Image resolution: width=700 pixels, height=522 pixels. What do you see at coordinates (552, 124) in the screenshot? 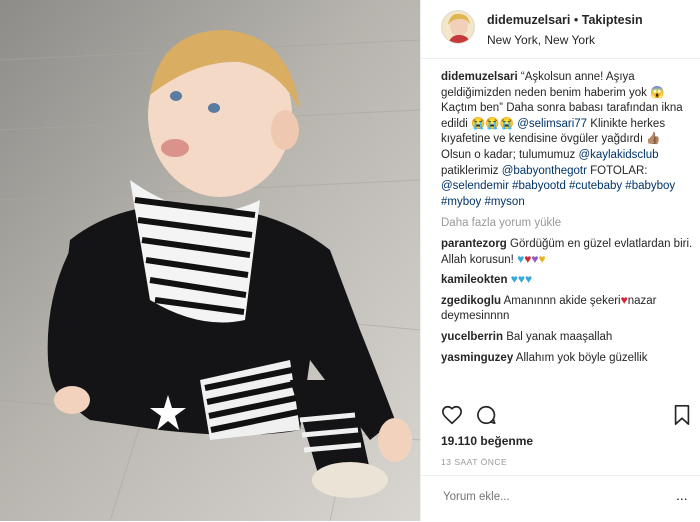
I see `caption-mention-selimsari77: @selimsari77` at bounding box center [552, 124].